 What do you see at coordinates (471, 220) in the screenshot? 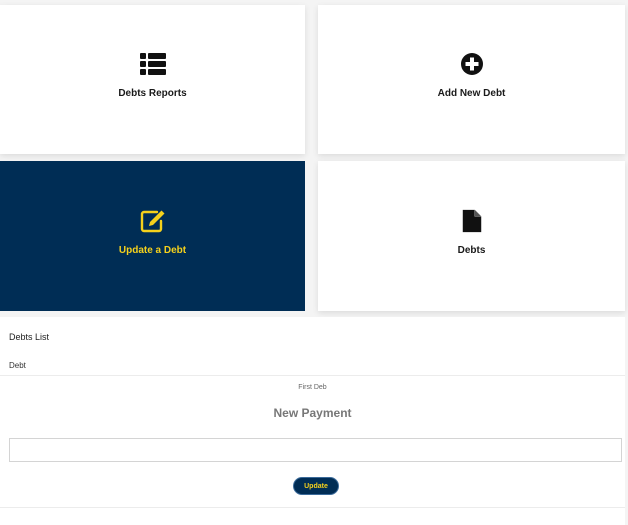
I see `file-icon` at bounding box center [471, 220].